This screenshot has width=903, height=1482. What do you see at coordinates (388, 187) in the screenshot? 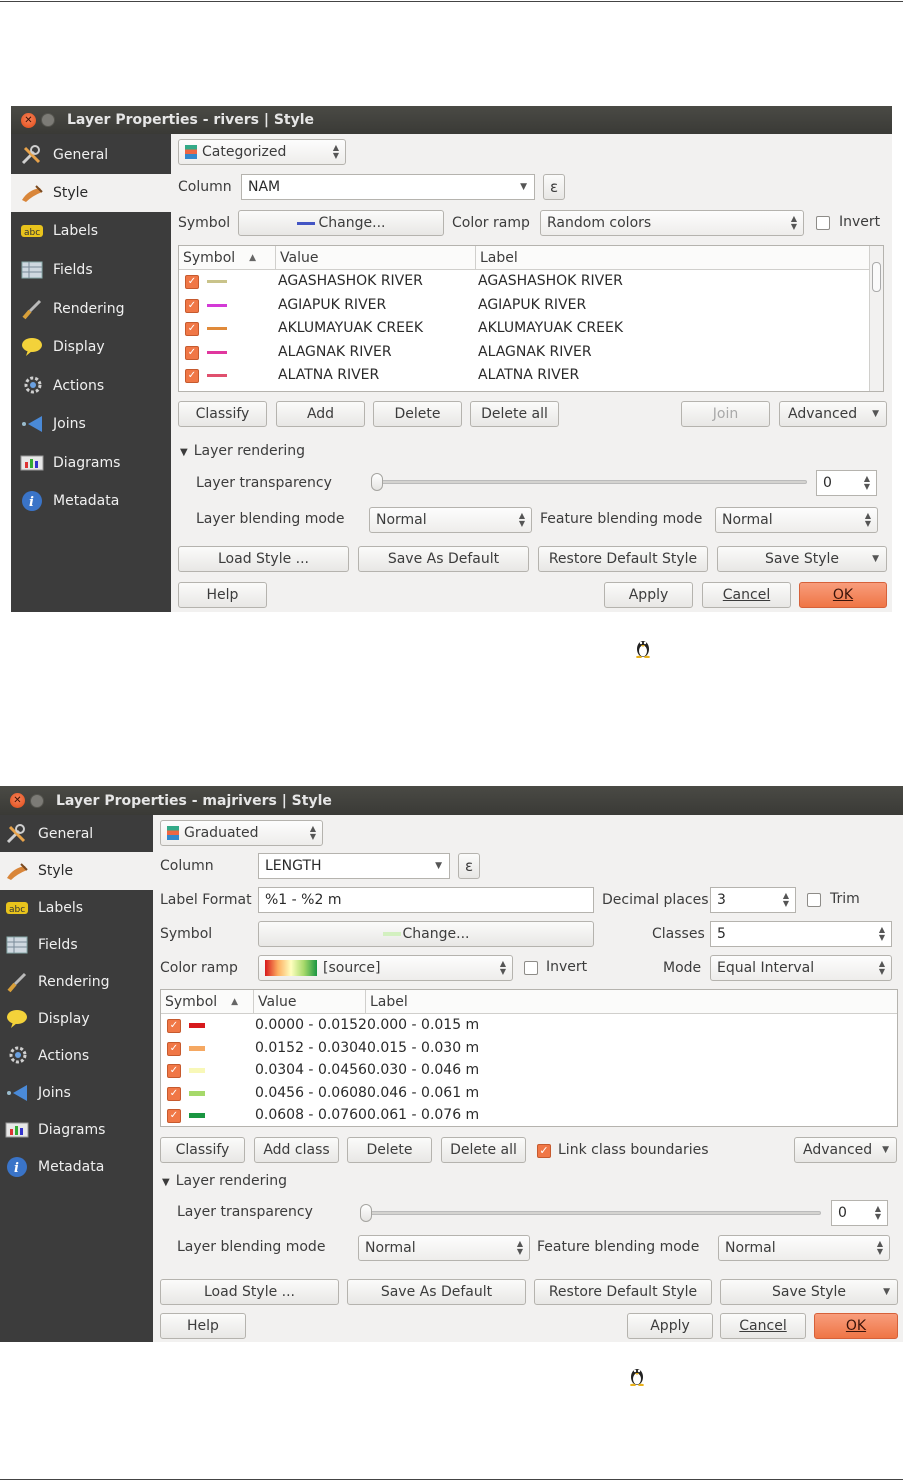
I see `column-field: NAM ▼` at bounding box center [388, 187].